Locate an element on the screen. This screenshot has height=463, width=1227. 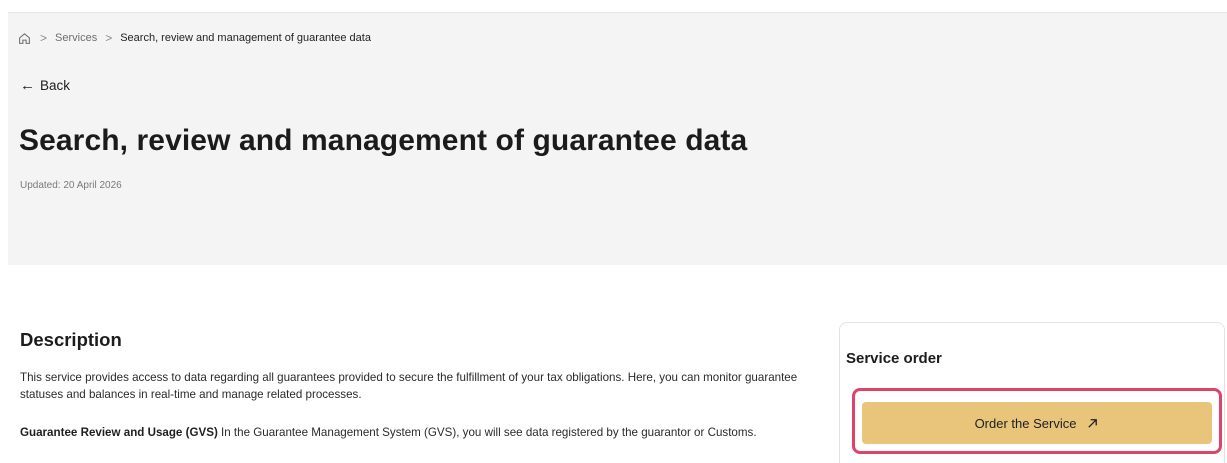
description-heading: Description is located at coordinates (71, 339).